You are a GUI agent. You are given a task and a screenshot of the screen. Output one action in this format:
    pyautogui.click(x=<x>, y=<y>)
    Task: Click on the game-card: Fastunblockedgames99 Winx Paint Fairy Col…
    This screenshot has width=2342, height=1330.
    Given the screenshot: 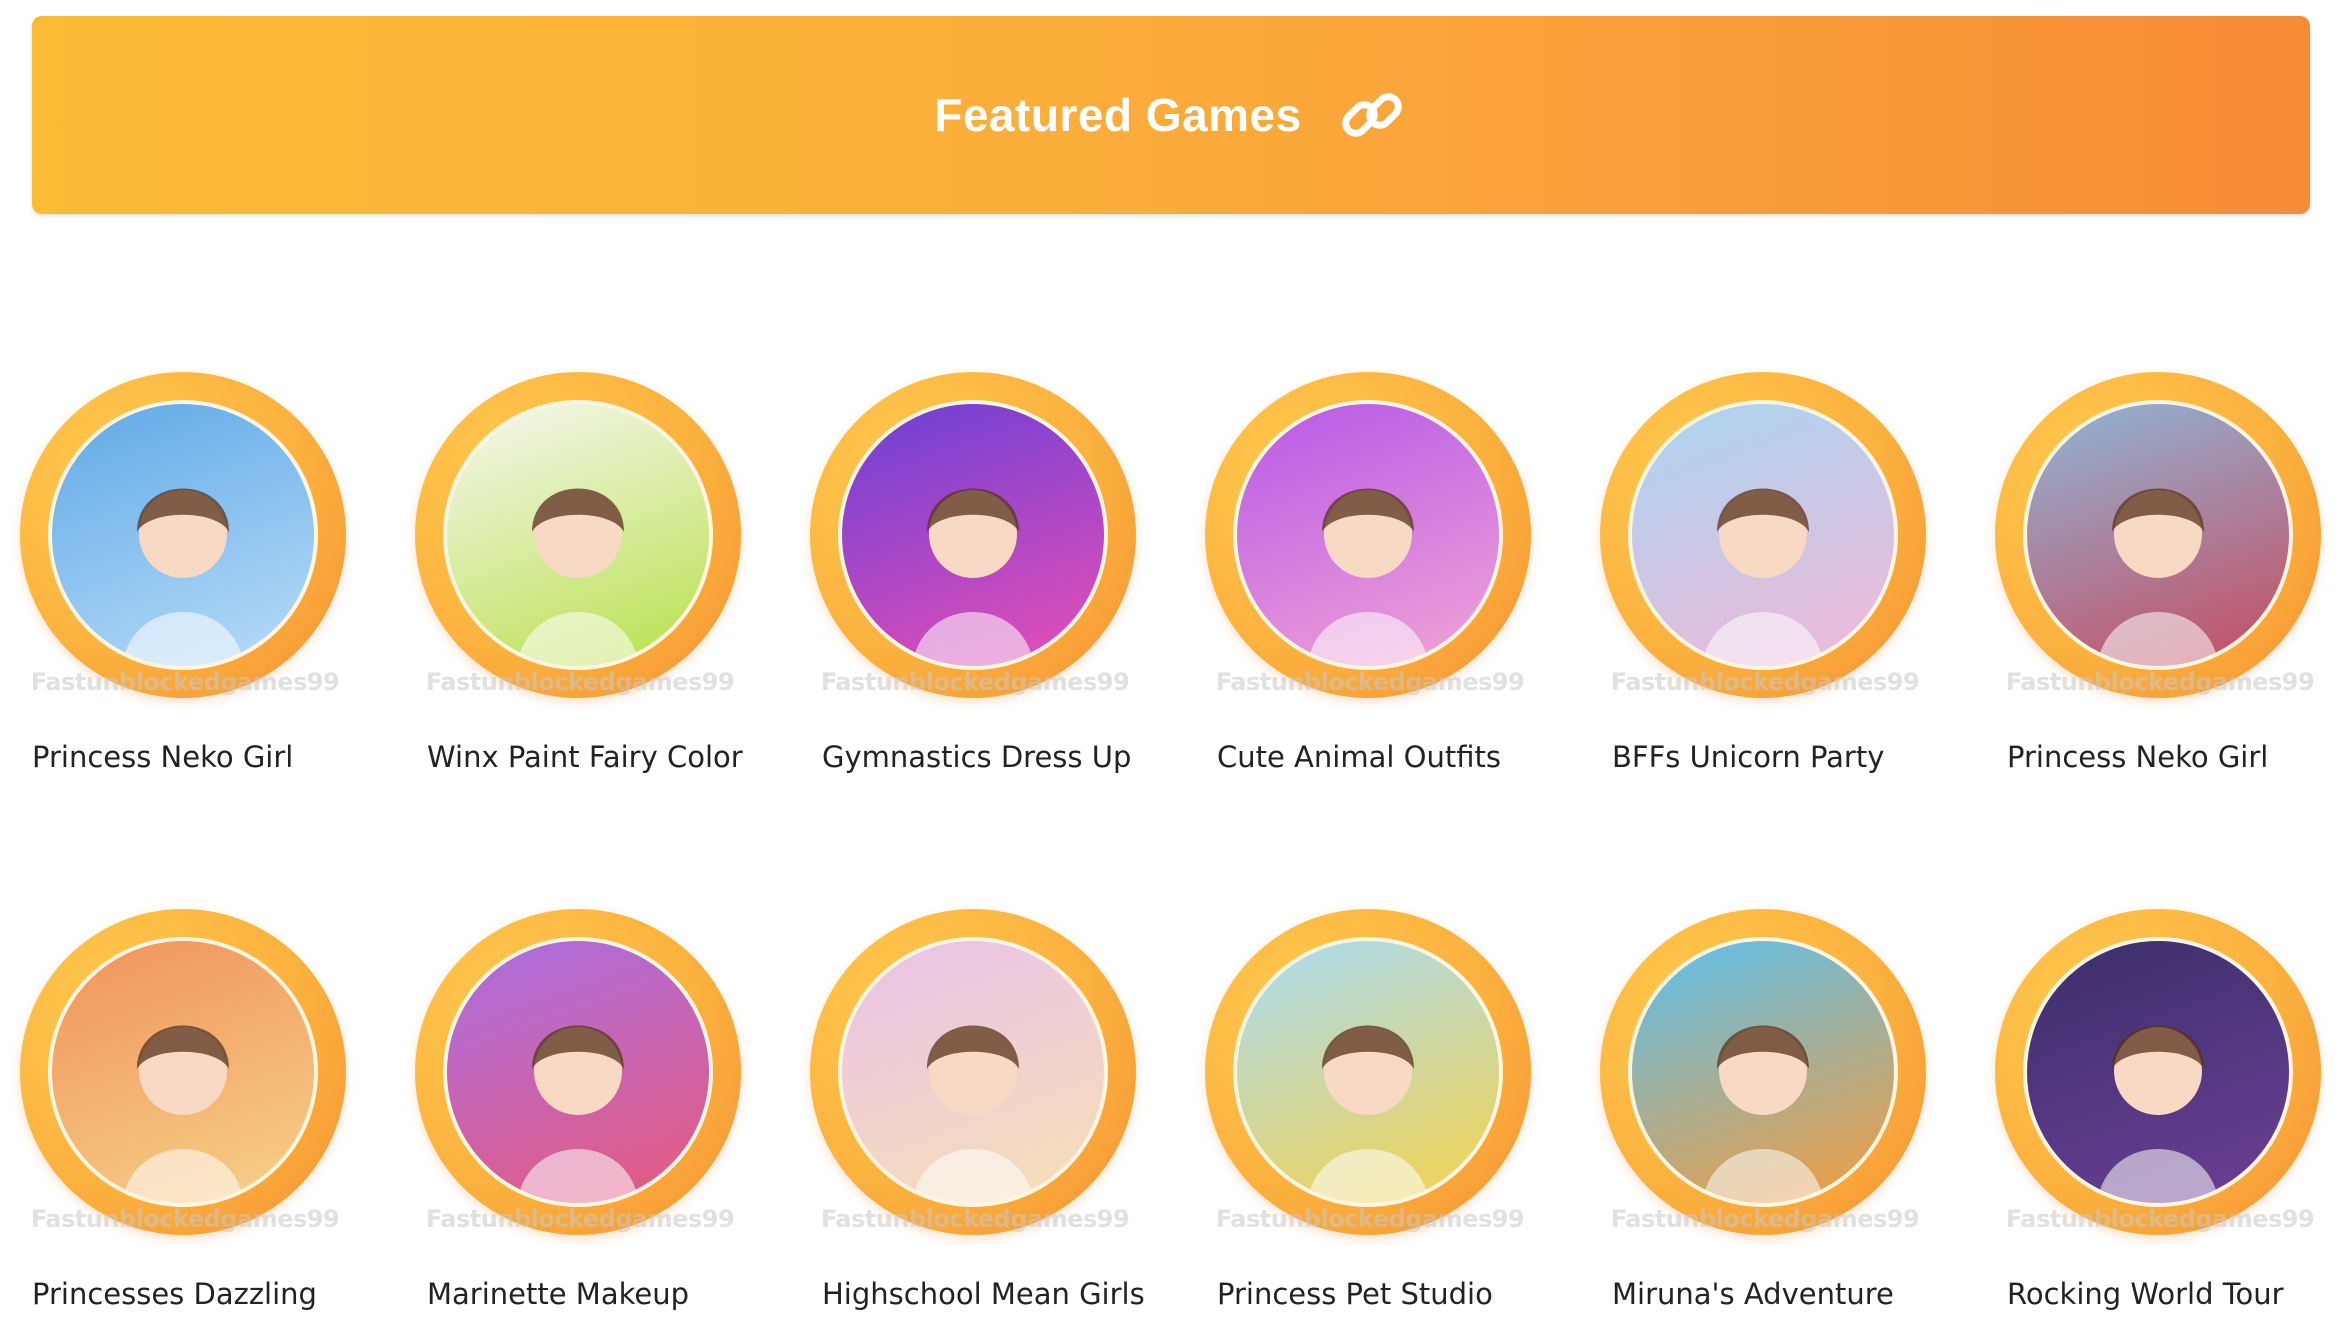 What is the action you would take?
    pyautogui.click(x=569, y=582)
    